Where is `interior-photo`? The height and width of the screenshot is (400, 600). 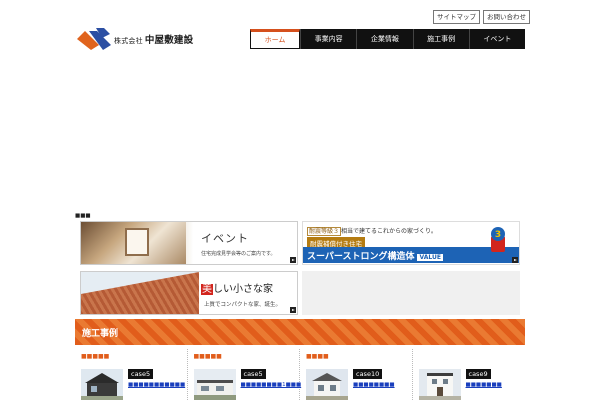
interior-photo is located at coordinates (133, 243).